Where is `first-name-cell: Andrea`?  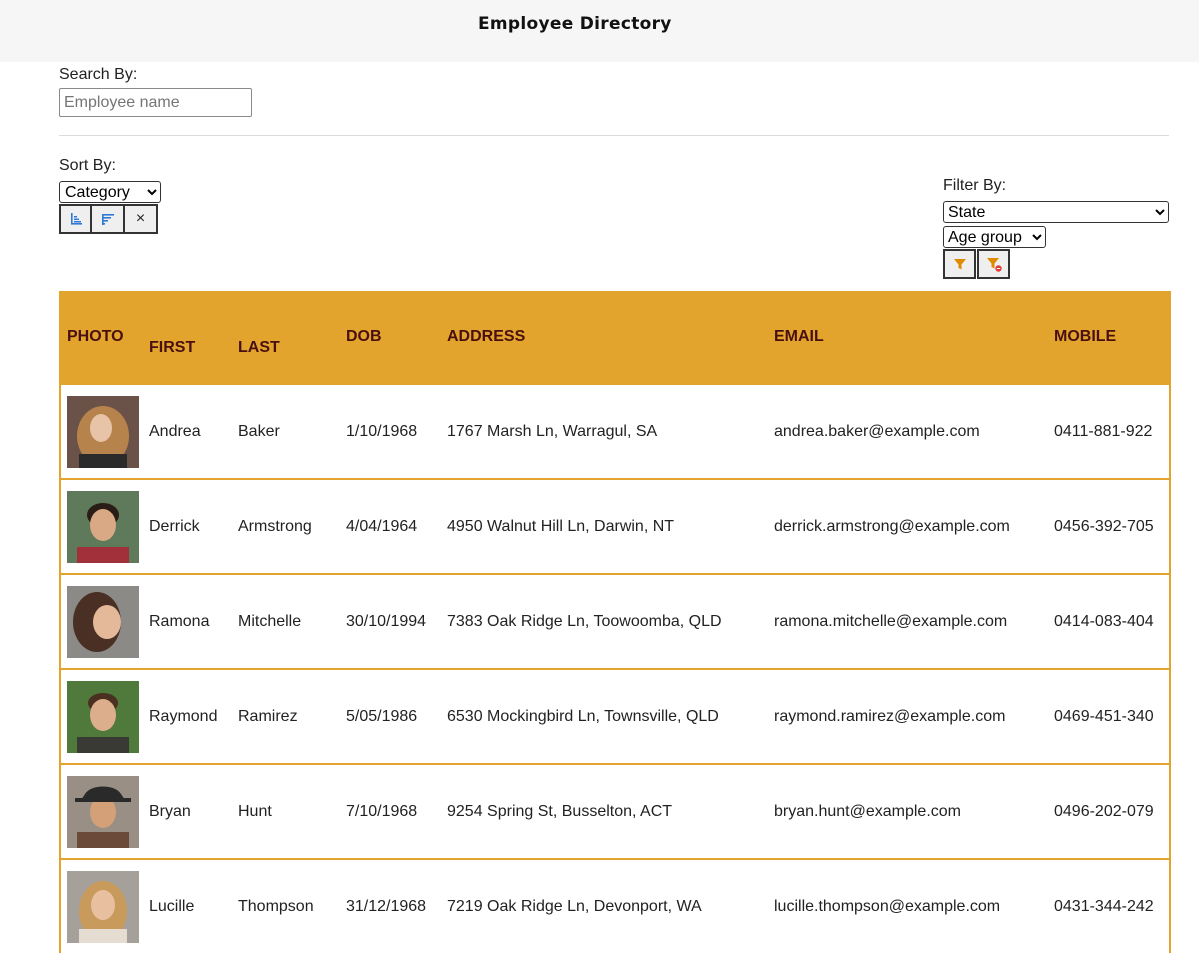 first-name-cell: Andrea is located at coordinates (187, 431).